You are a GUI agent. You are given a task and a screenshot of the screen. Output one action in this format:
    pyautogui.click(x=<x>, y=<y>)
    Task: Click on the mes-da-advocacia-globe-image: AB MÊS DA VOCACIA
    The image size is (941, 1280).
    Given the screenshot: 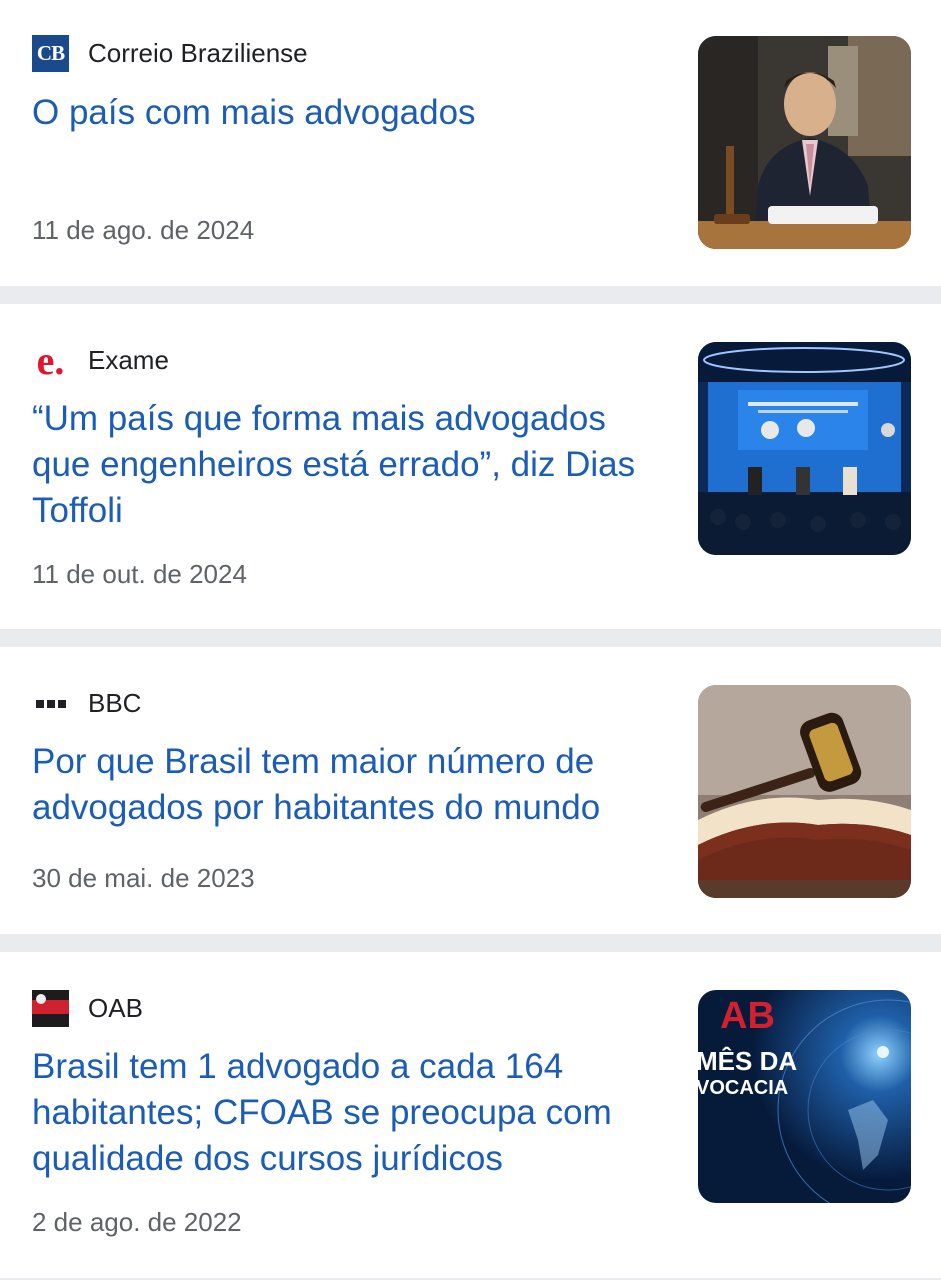 What is the action you would take?
    pyautogui.click(x=804, y=1096)
    